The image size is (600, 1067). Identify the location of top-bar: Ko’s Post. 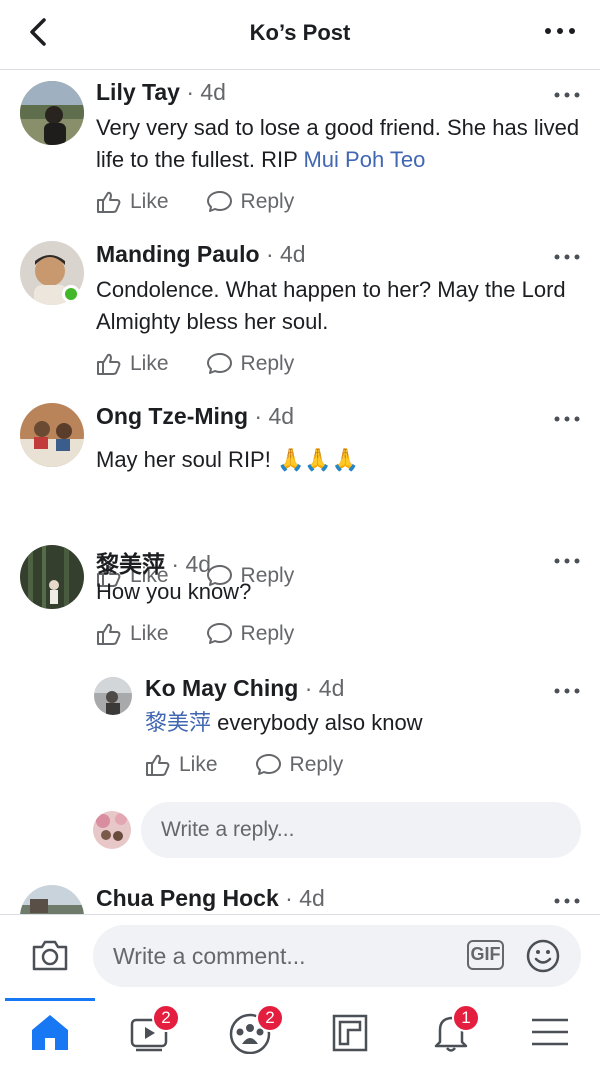
(300, 35).